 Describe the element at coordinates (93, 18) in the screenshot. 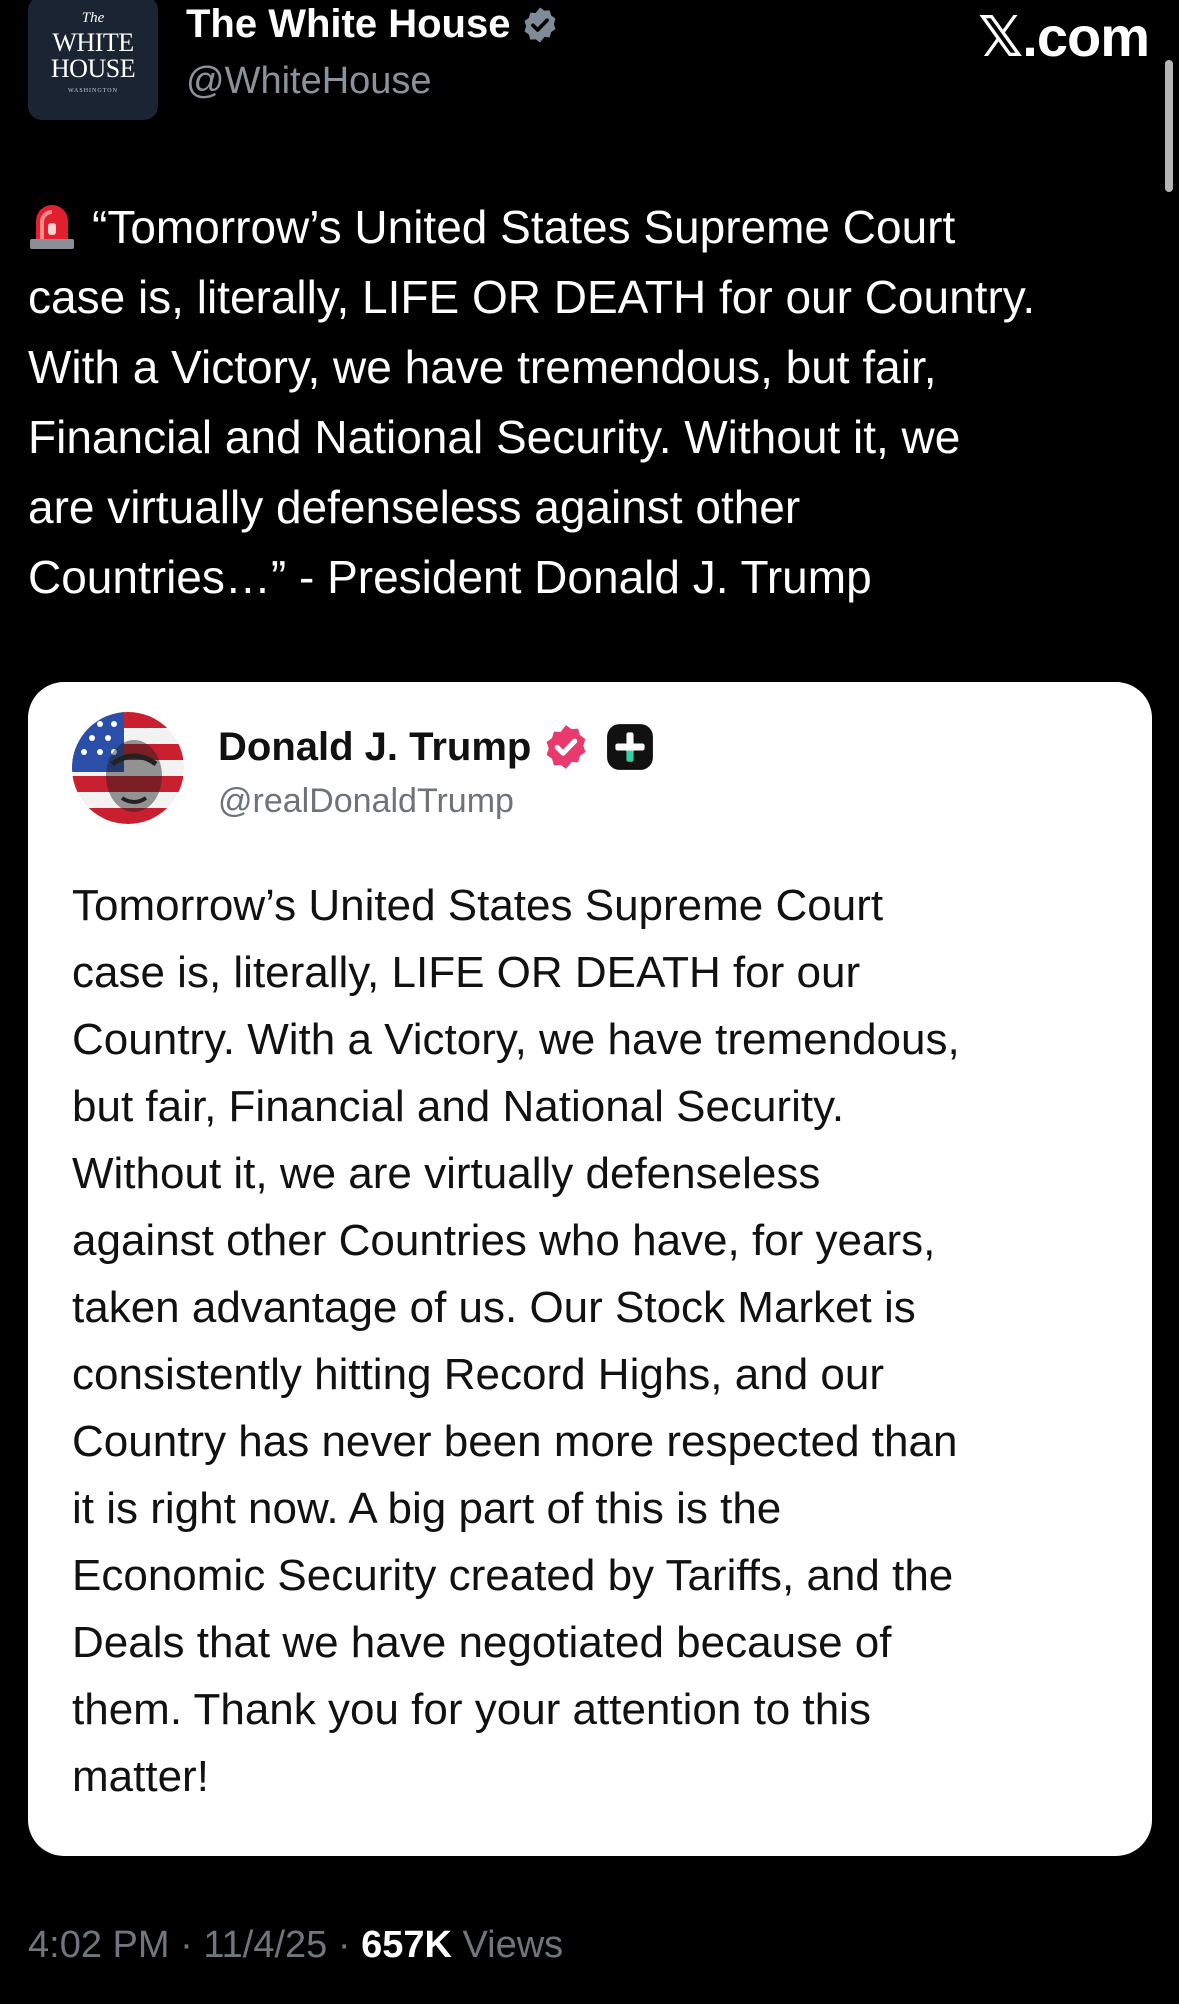

I see `avatar-logo-line1: The` at that location.